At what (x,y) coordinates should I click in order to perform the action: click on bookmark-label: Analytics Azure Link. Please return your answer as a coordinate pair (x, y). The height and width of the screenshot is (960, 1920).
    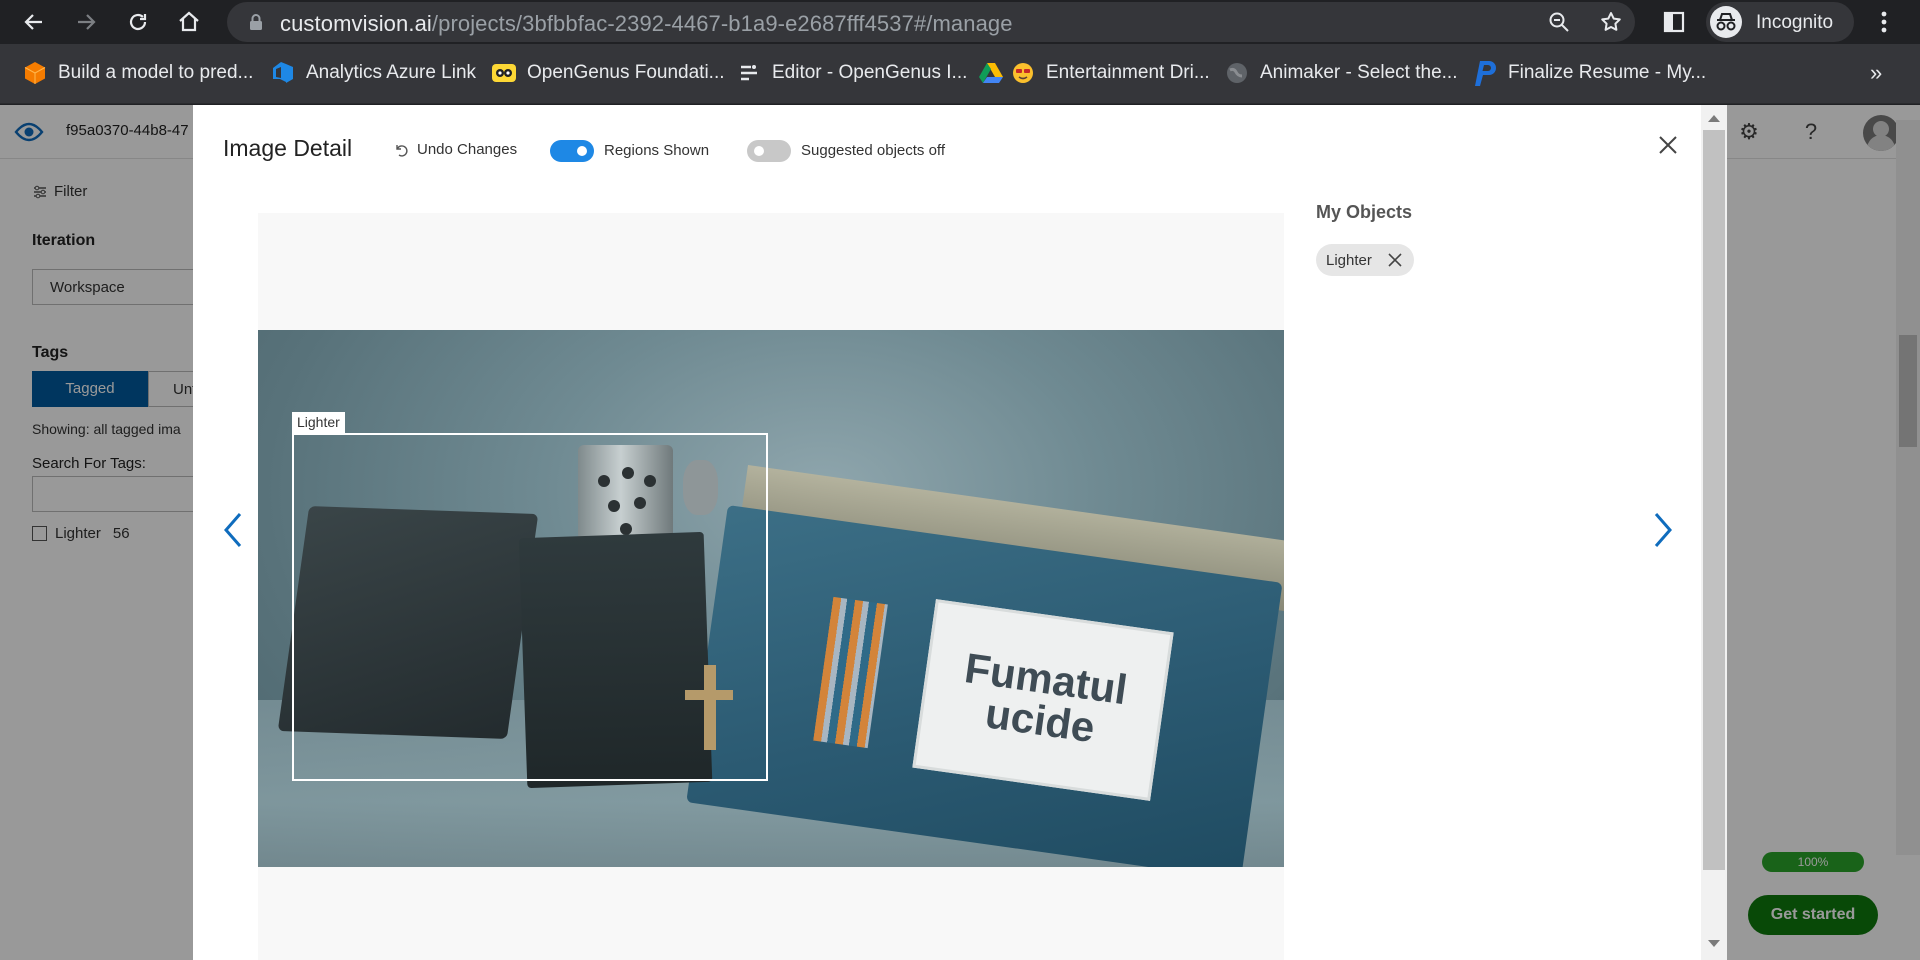
    Looking at the image, I should click on (391, 72).